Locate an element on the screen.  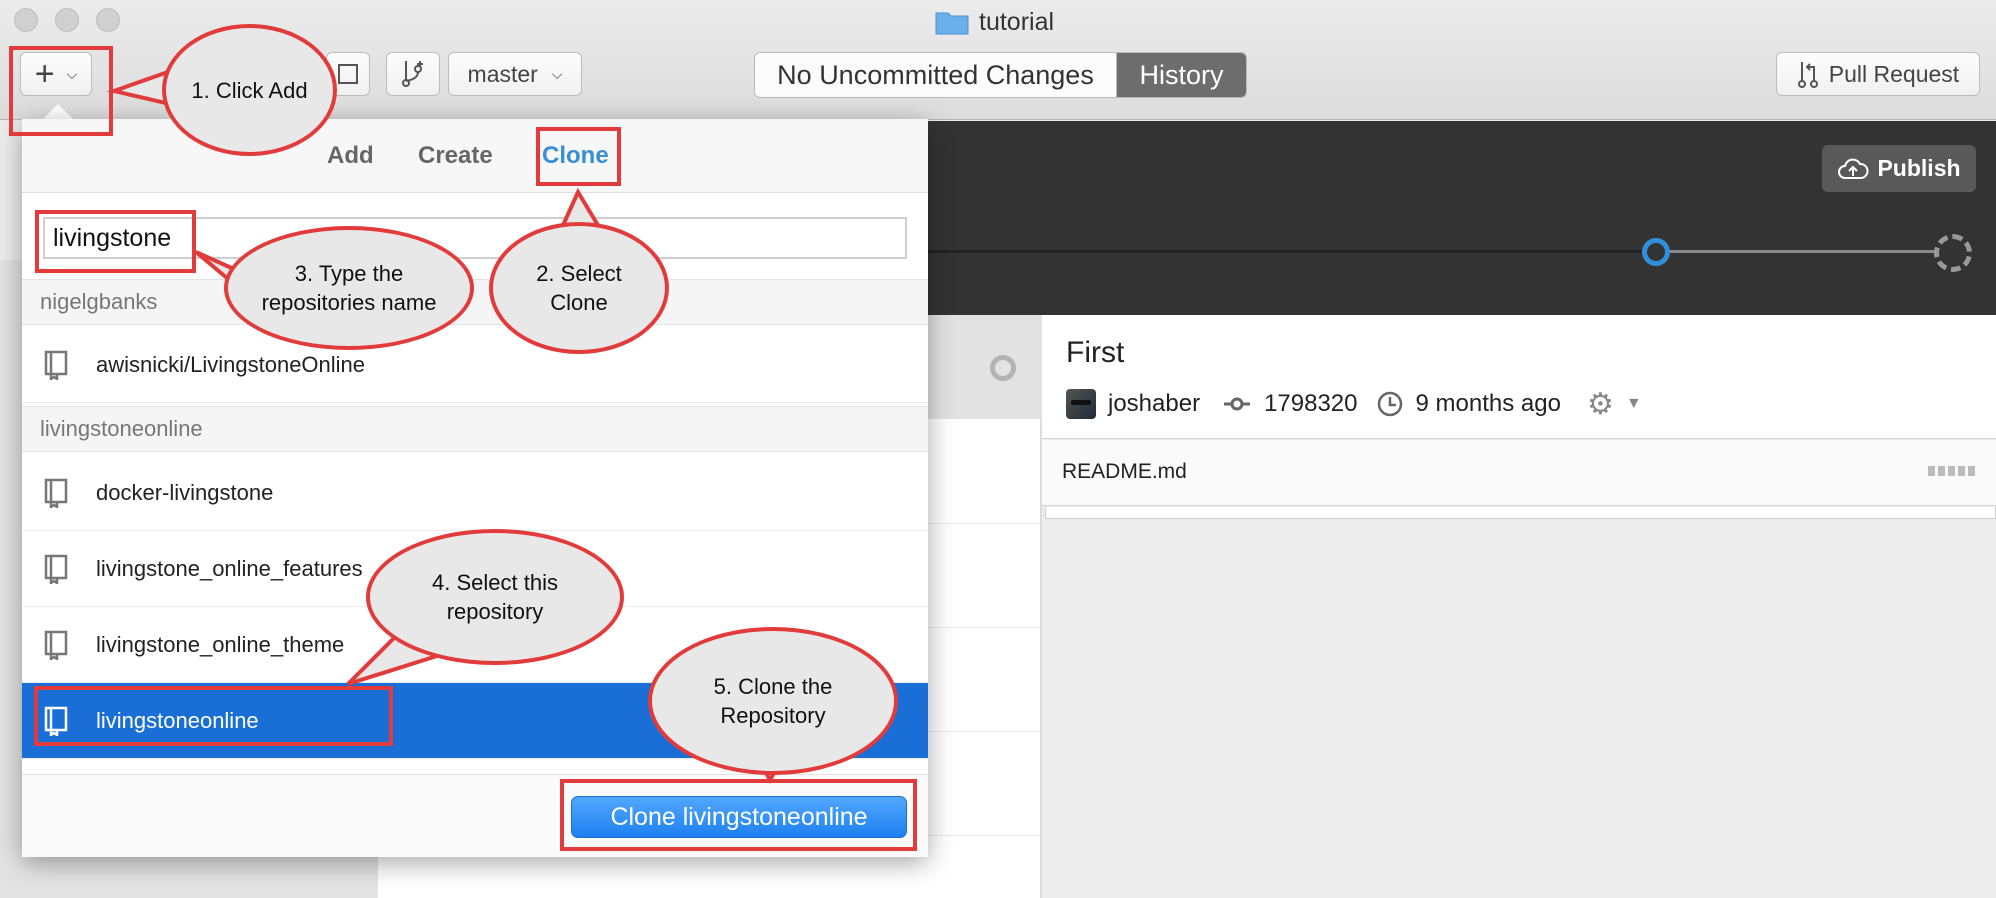
annotation-step-1: 1. Click Add is located at coordinates (249, 90).